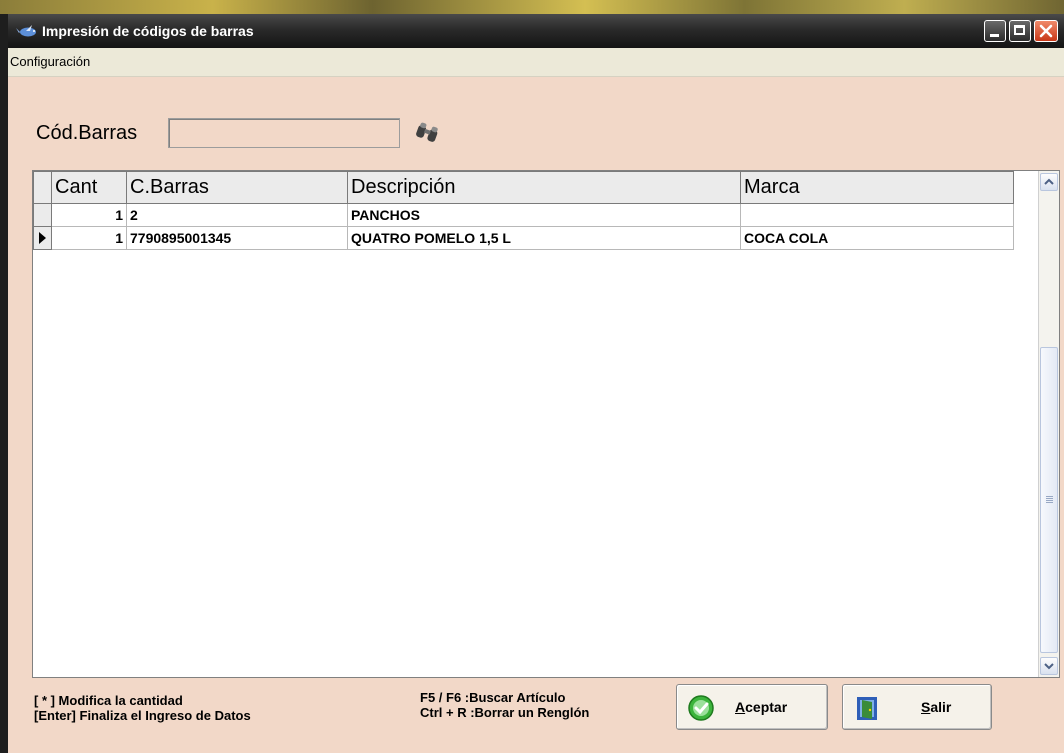  Describe the element at coordinates (536, 62) in the screenshot. I see `menu-bar: Configuración` at that location.